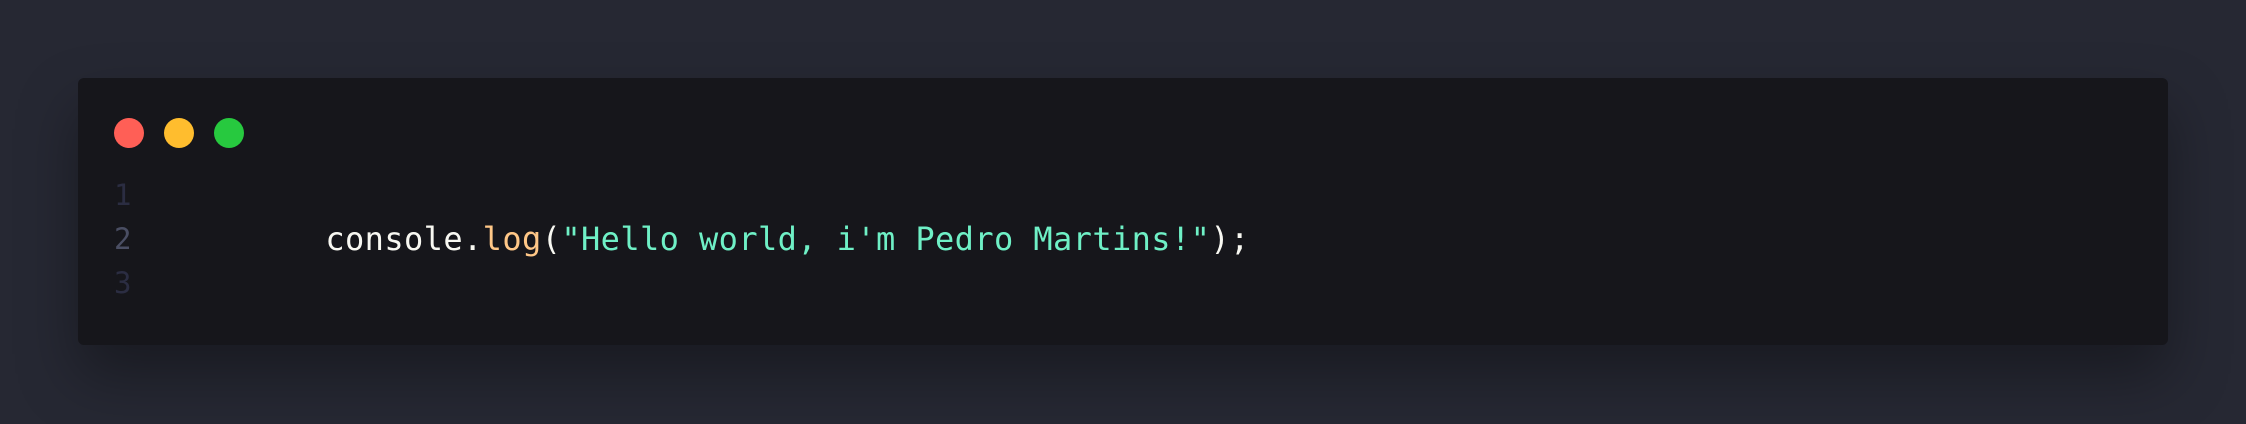 Image resolution: width=2246 pixels, height=424 pixels. What do you see at coordinates (512, 239) in the screenshot?
I see `code-token-method: log` at bounding box center [512, 239].